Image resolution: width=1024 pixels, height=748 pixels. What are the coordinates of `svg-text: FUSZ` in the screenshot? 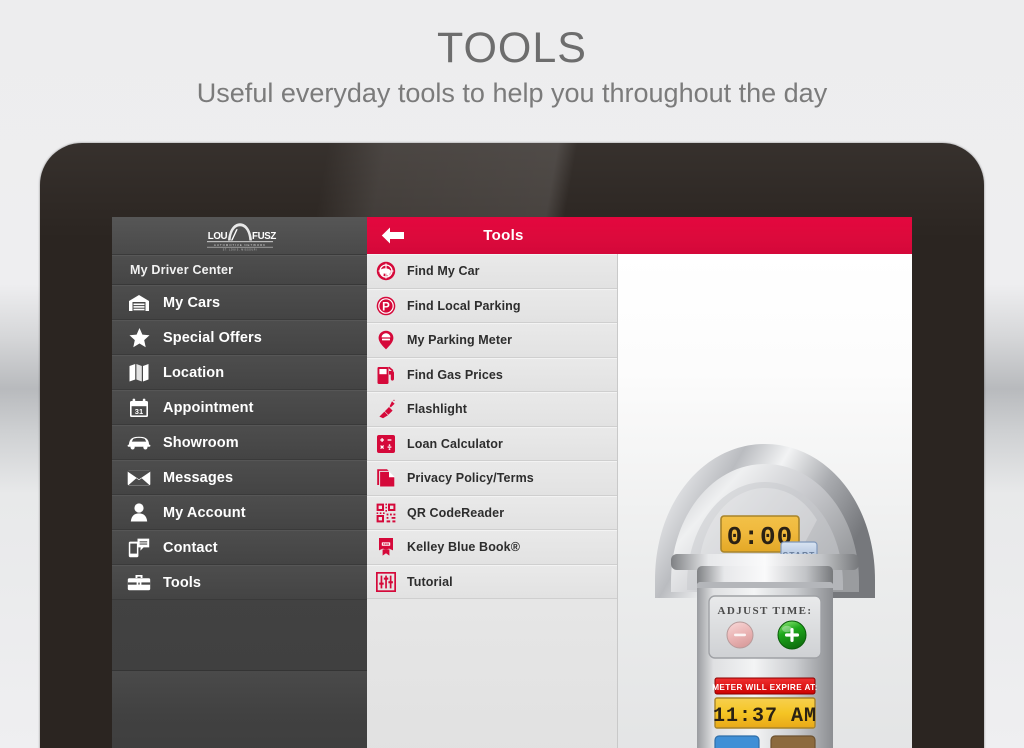 It's located at (264, 236).